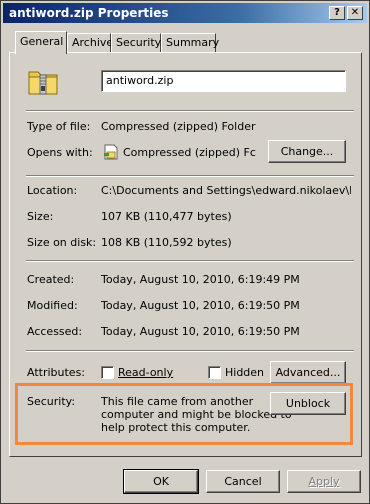 The height and width of the screenshot is (504, 370). What do you see at coordinates (62, 242) in the screenshot?
I see `size-on-disk-label: Size on disk:` at bounding box center [62, 242].